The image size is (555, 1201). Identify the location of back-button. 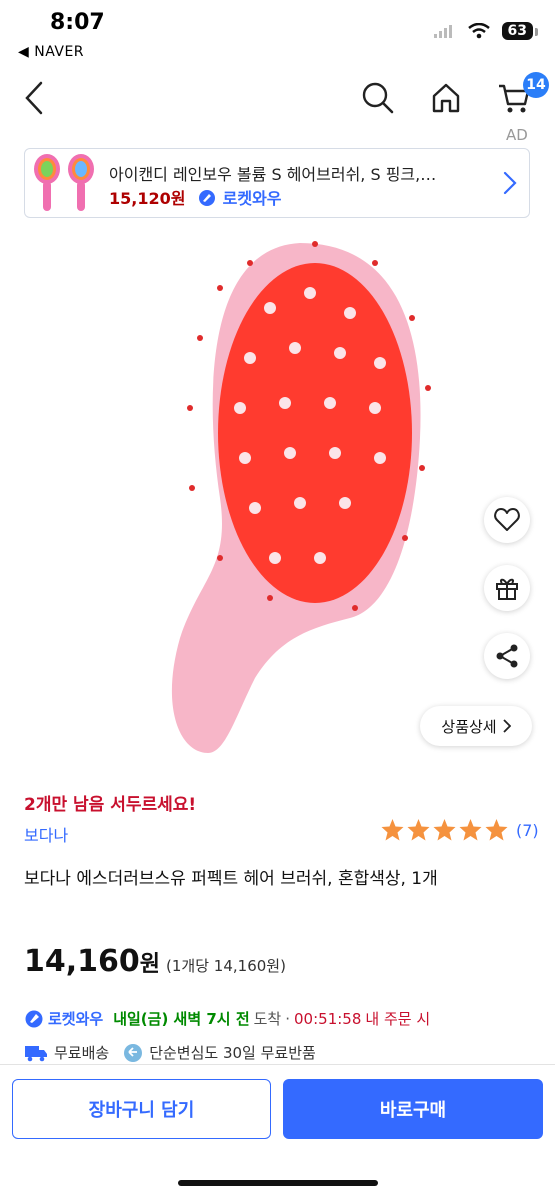
(34, 98).